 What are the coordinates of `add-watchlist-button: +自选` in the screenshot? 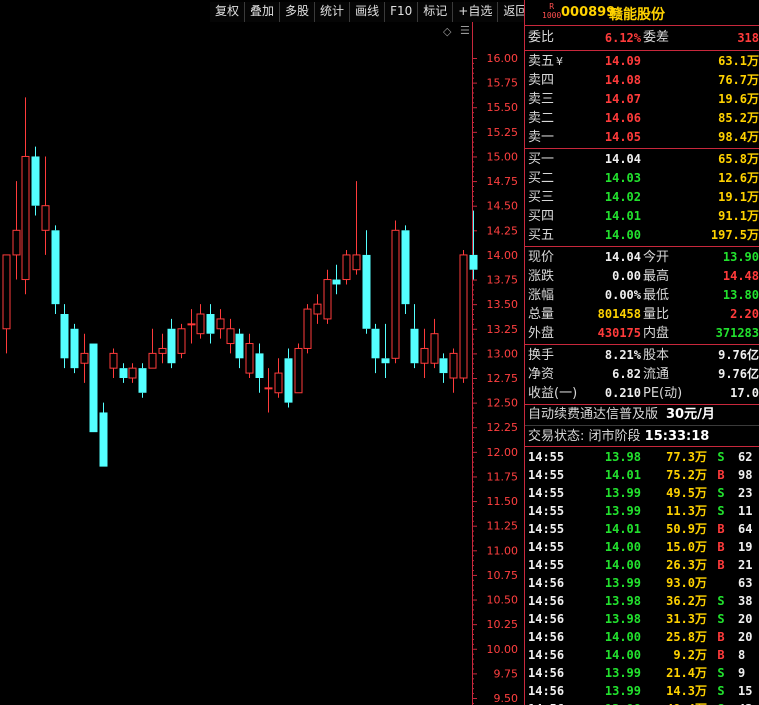 It's located at (475, 12).